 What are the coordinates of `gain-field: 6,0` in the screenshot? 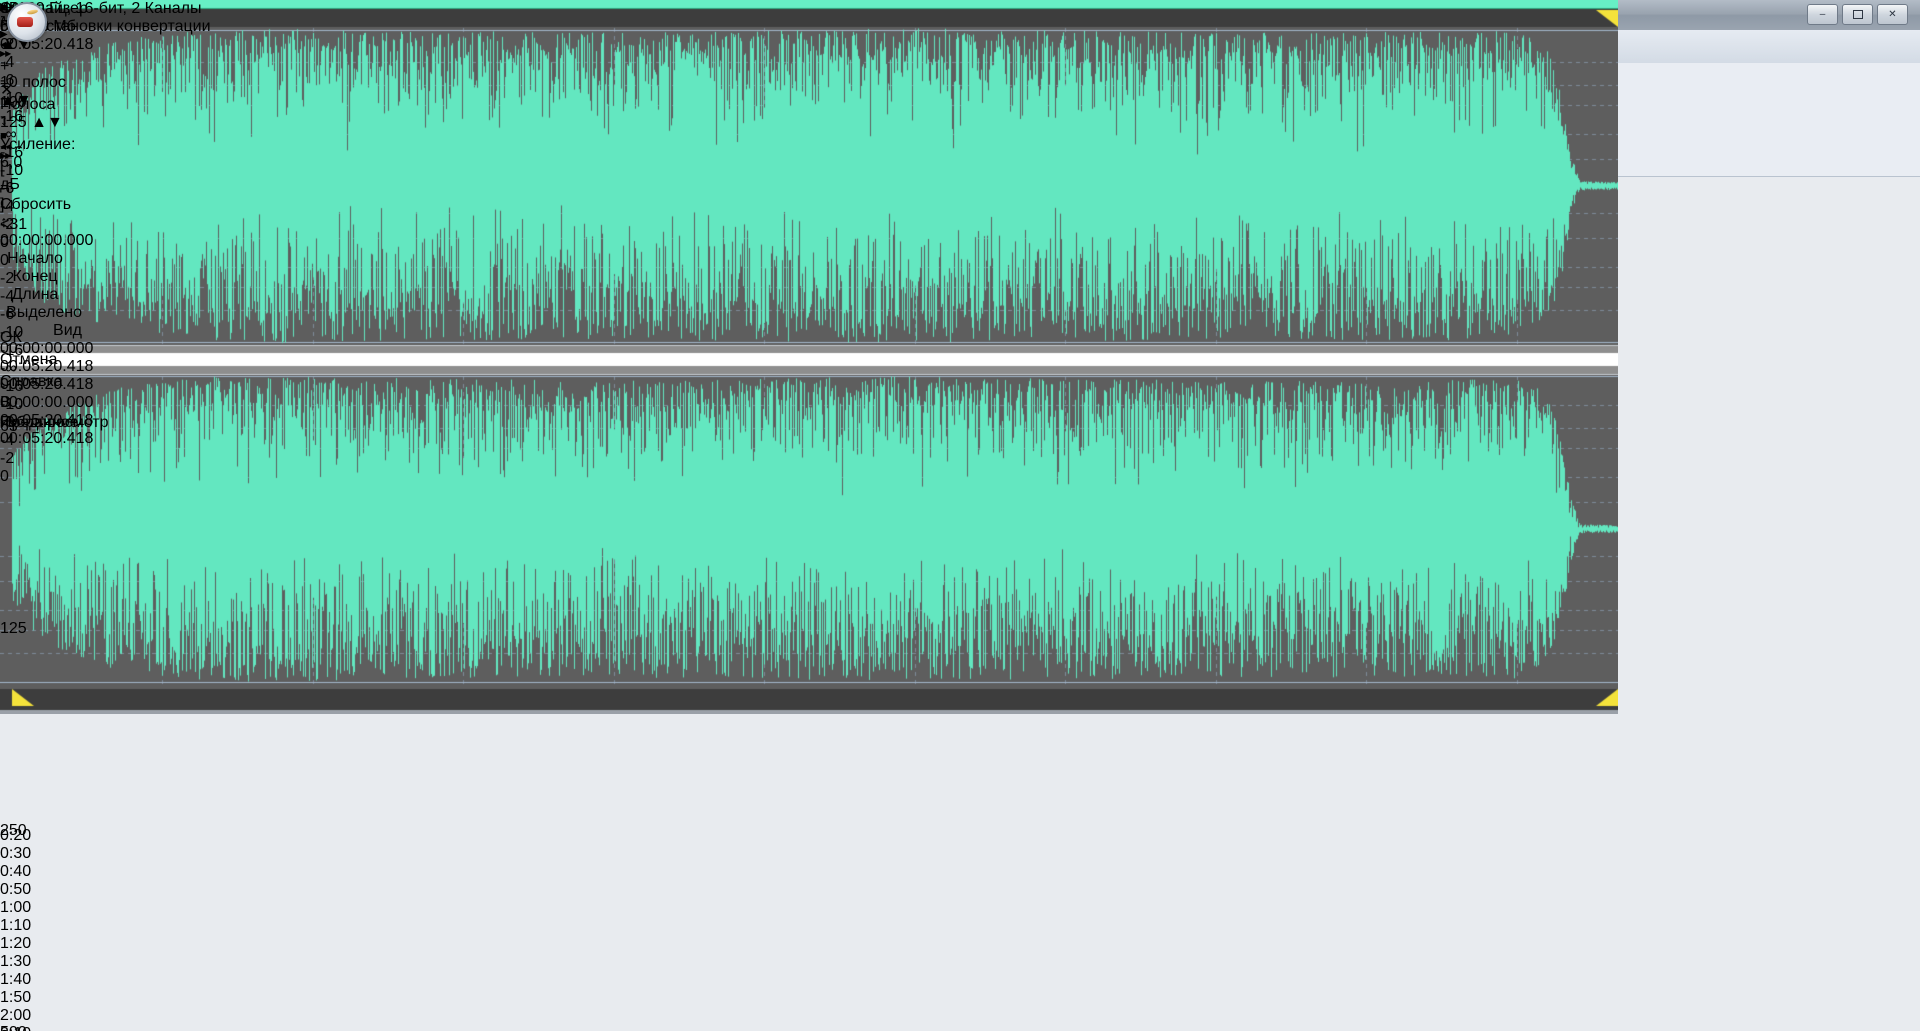 It's located at (19, 165).